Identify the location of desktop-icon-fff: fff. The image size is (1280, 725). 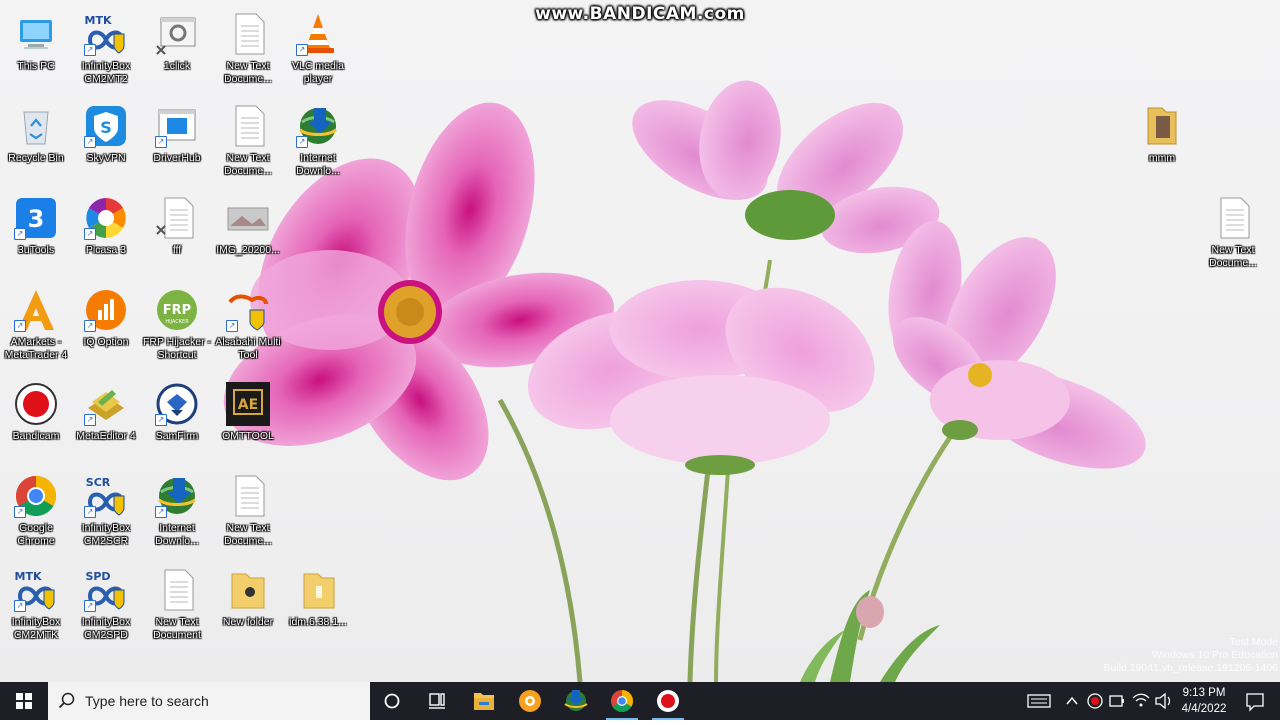
(177, 236).